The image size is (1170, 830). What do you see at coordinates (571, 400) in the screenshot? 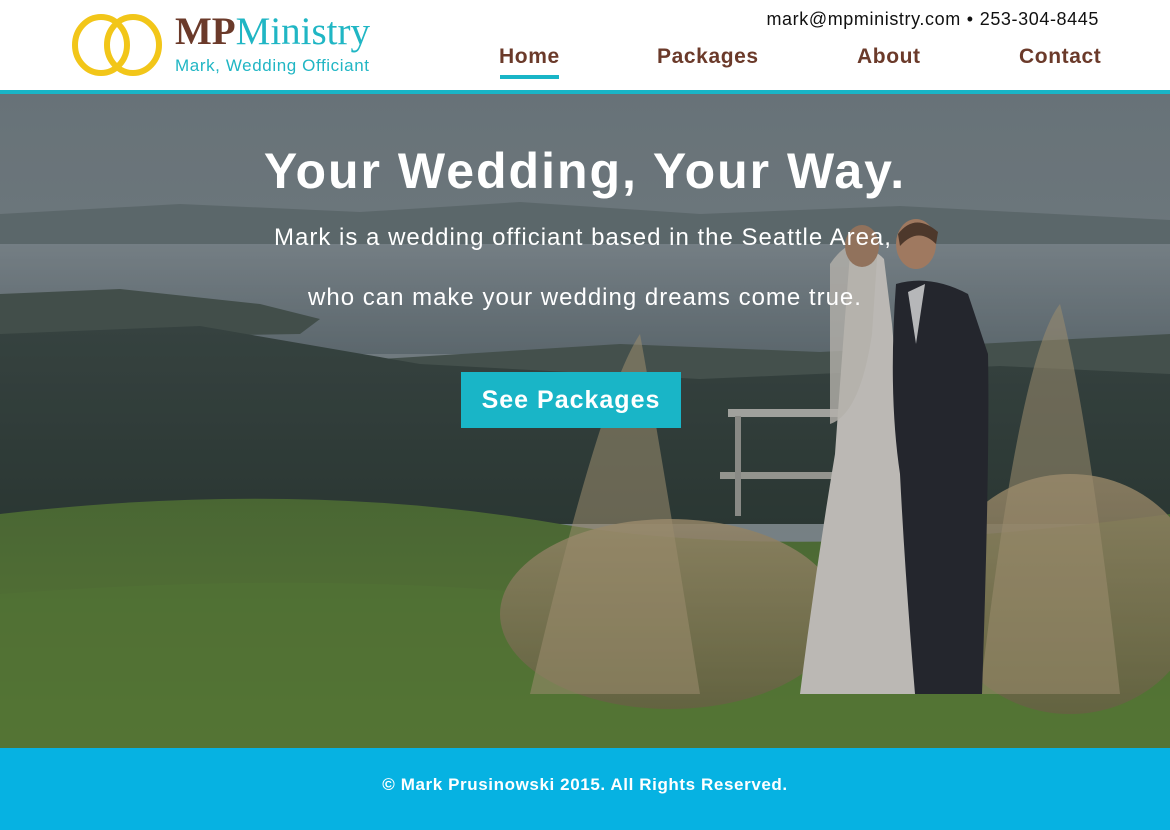
I see `see-packages-button: See Packages` at bounding box center [571, 400].